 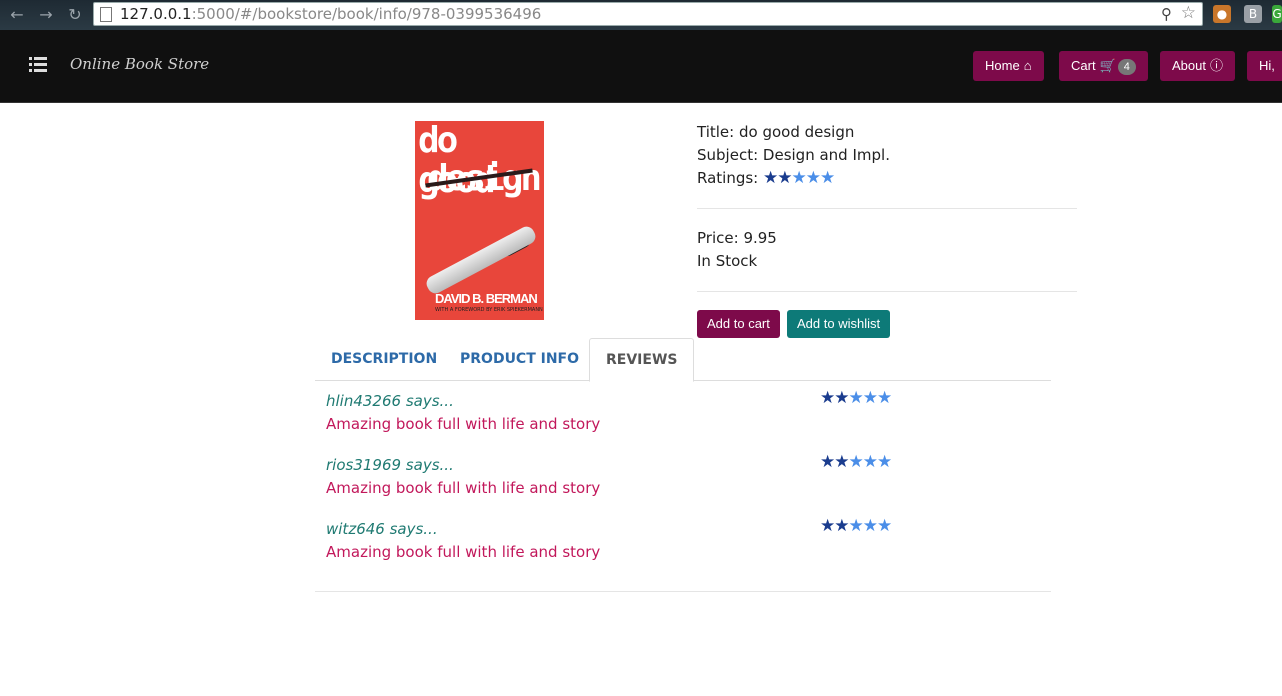 I want to click on page-icon, so click(x=106, y=14).